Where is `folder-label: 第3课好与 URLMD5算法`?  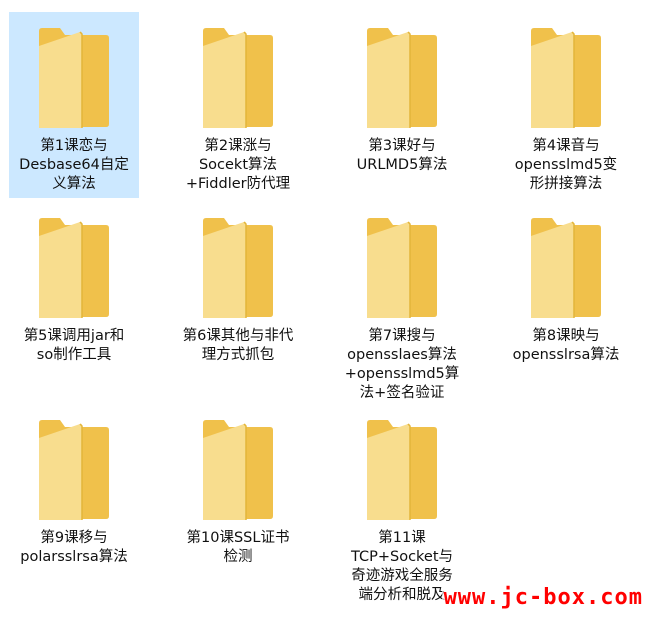 folder-label: 第3课好与 URLMD5算法 is located at coordinates (402, 155).